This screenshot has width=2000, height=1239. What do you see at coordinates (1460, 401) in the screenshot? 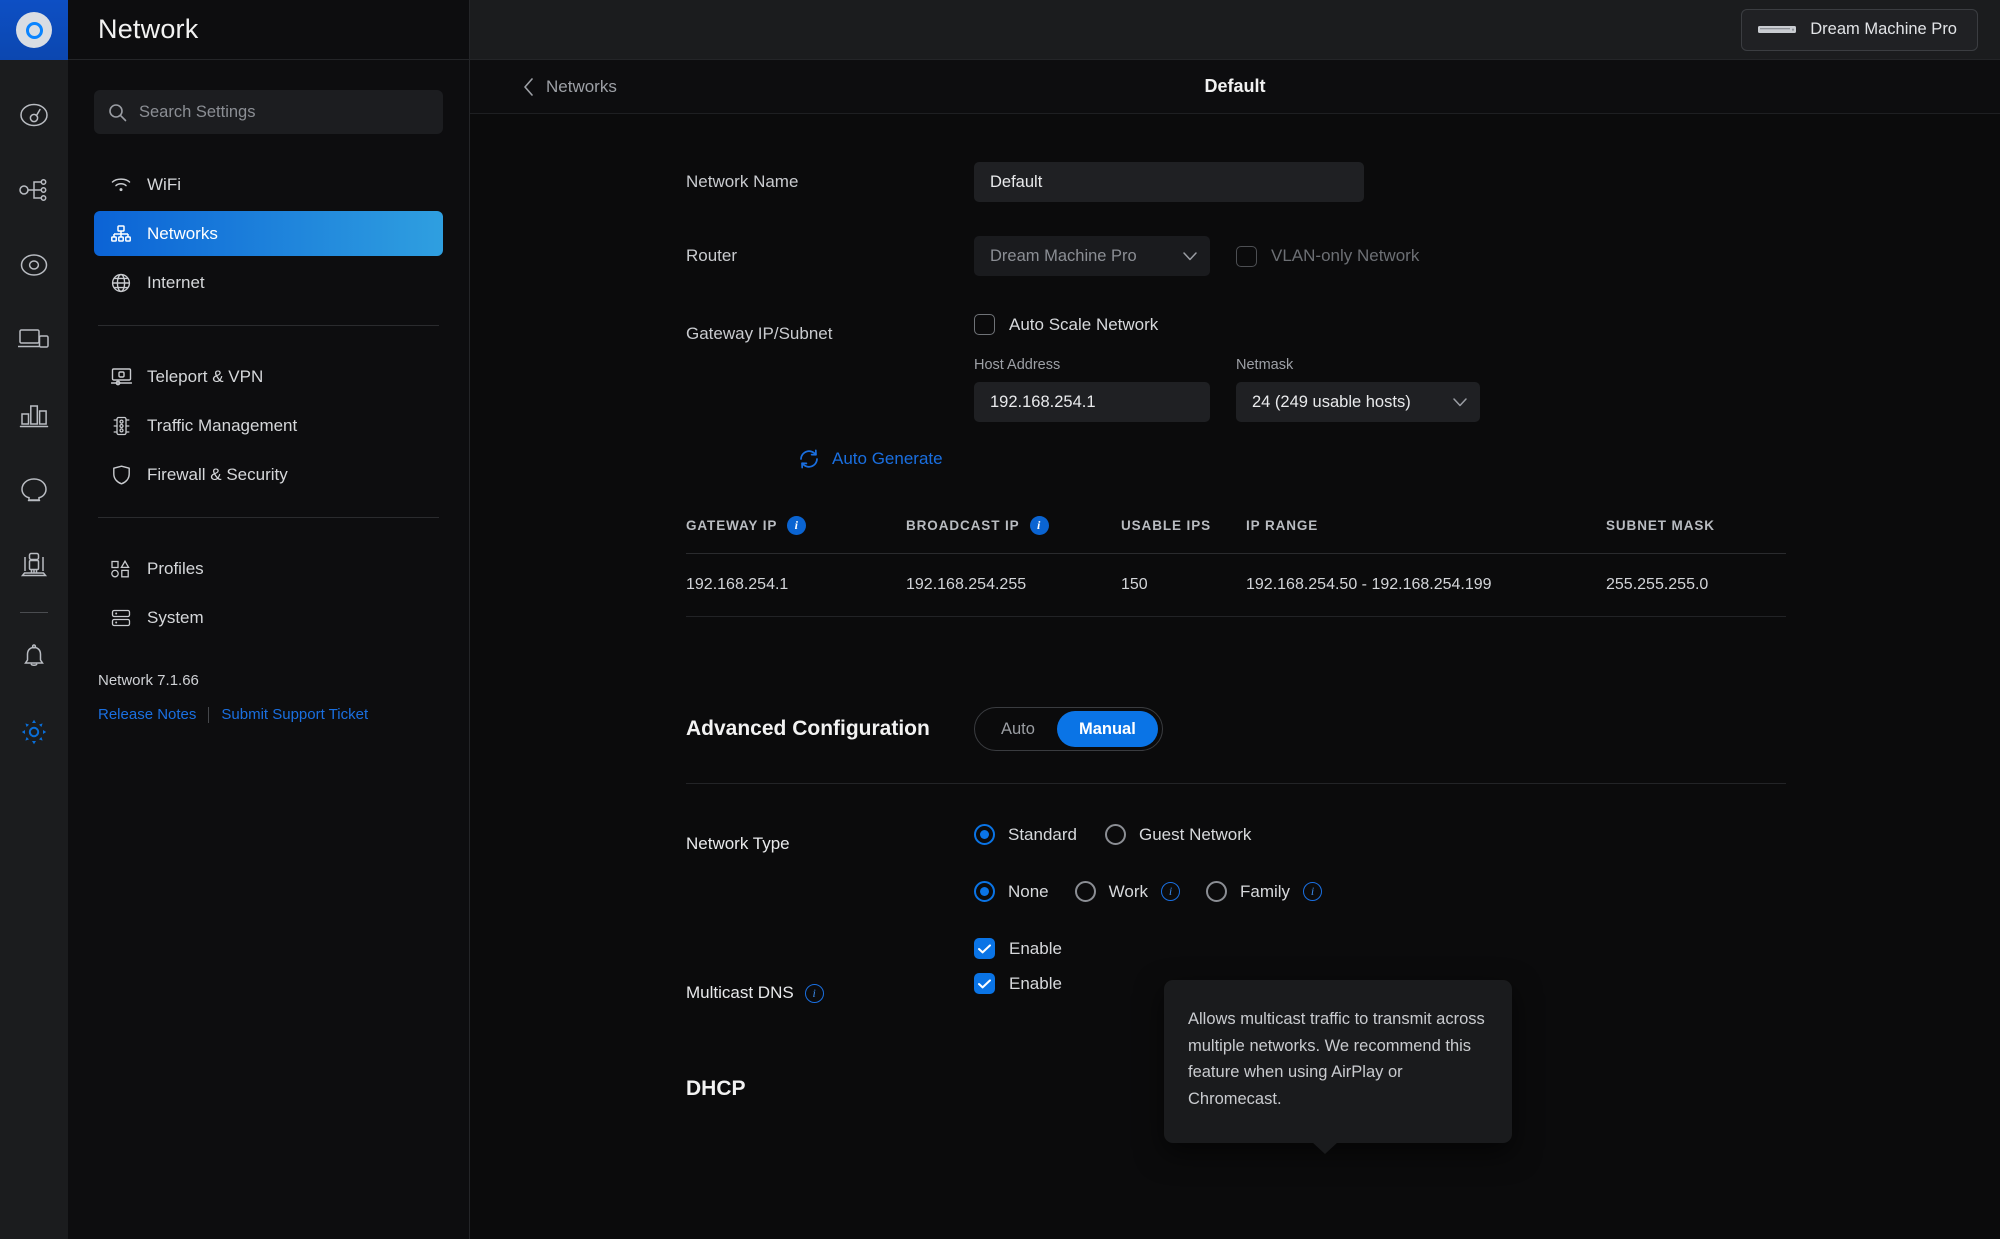
I see `chevron-down-icon` at bounding box center [1460, 401].